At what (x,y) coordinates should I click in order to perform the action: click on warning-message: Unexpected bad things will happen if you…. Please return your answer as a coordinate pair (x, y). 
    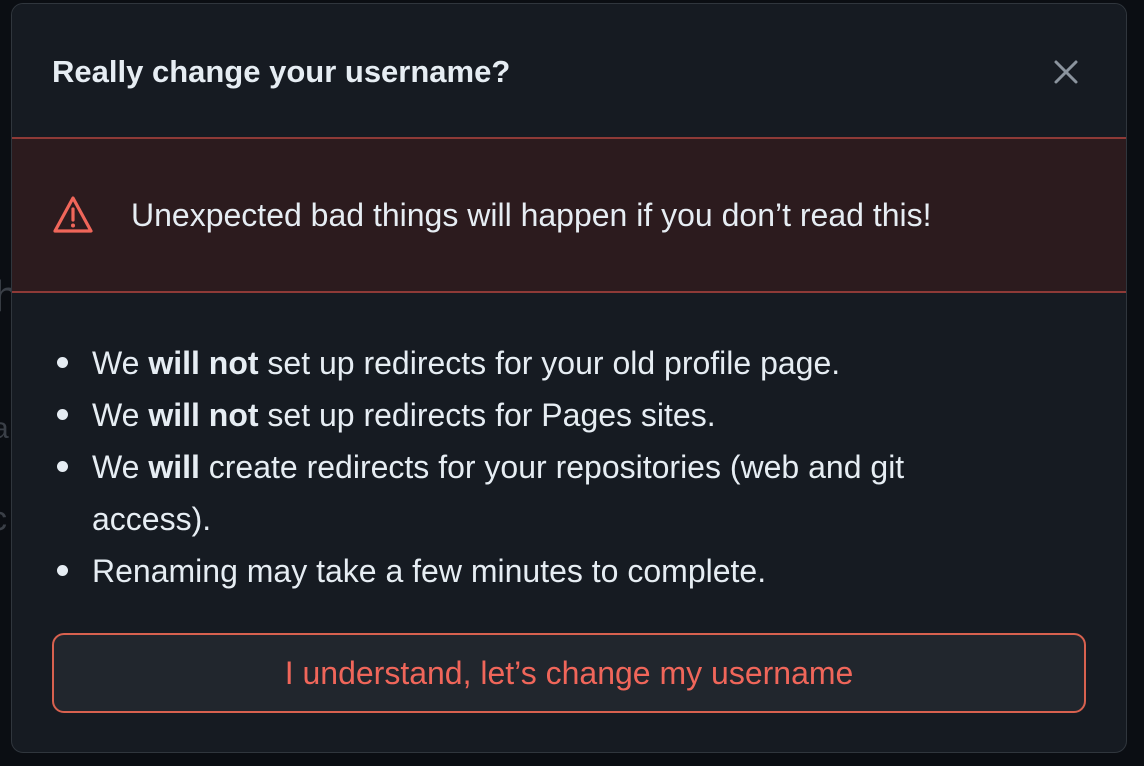
    Looking at the image, I should click on (531, 215).